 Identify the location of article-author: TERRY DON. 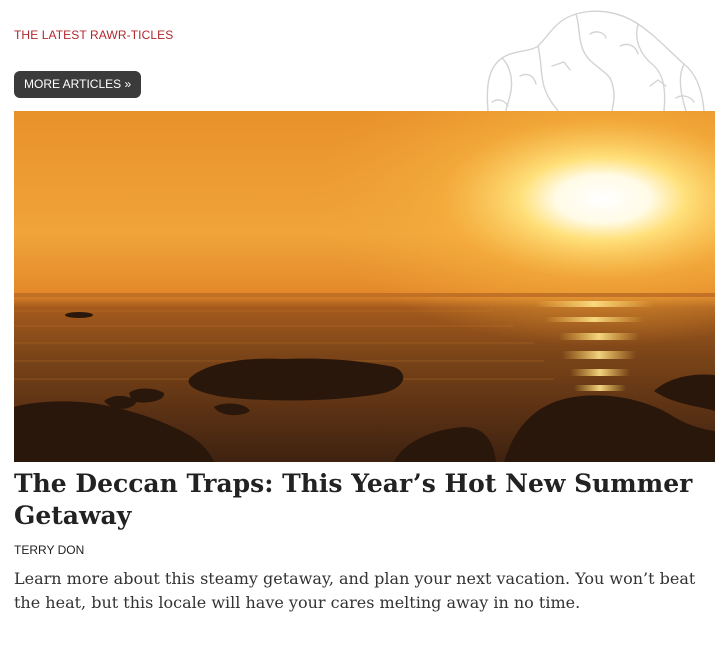
(49, 550).